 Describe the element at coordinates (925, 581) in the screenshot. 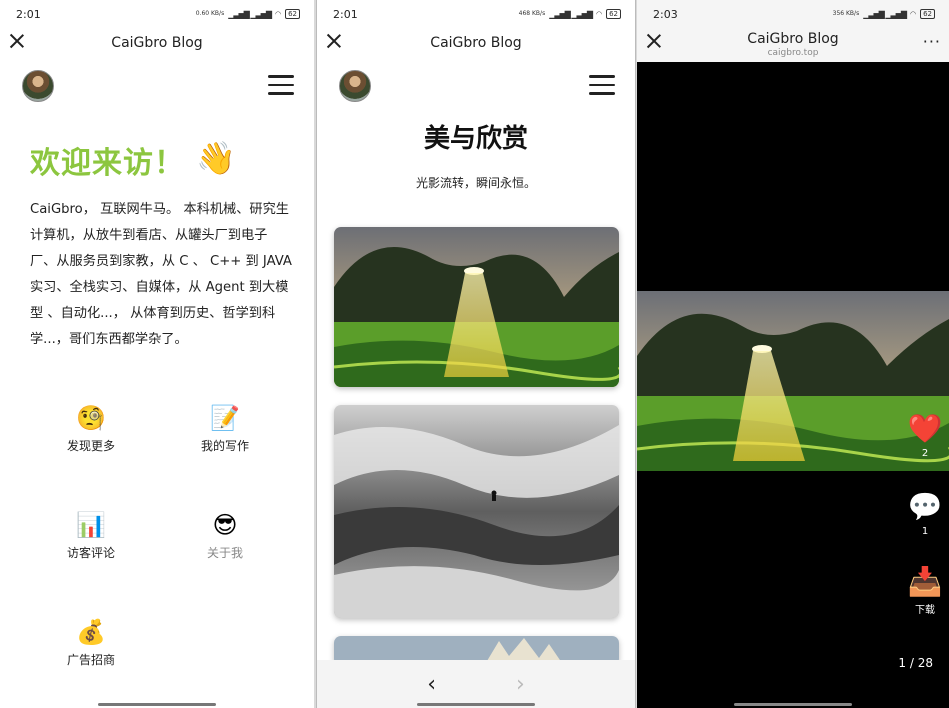

I see `download-tray-icon: 📥` at that location.